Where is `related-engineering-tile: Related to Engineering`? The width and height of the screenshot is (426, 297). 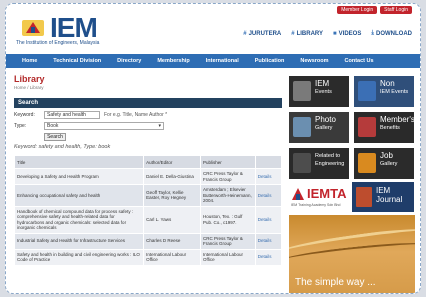 related-engineering-tile: Related to Engineering is located at coordinates (319, 163).